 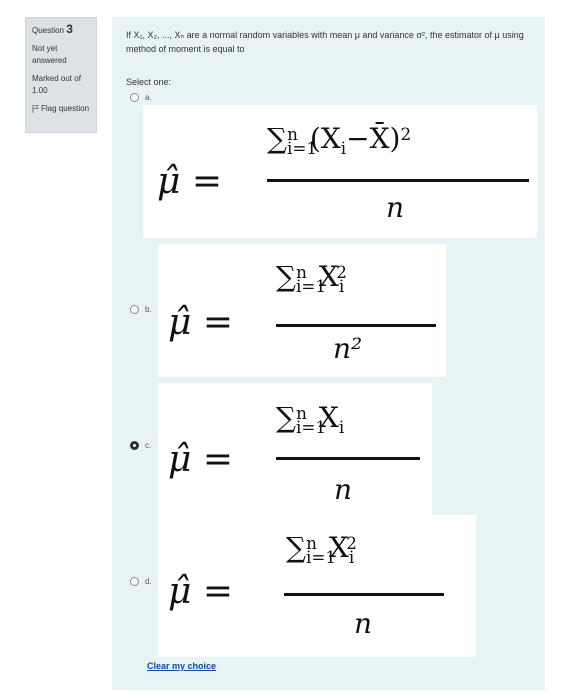 What do you see at coordinates (134, 445) in the screenshot?
I see `option-c-radio` at bounding box center [134, 445].